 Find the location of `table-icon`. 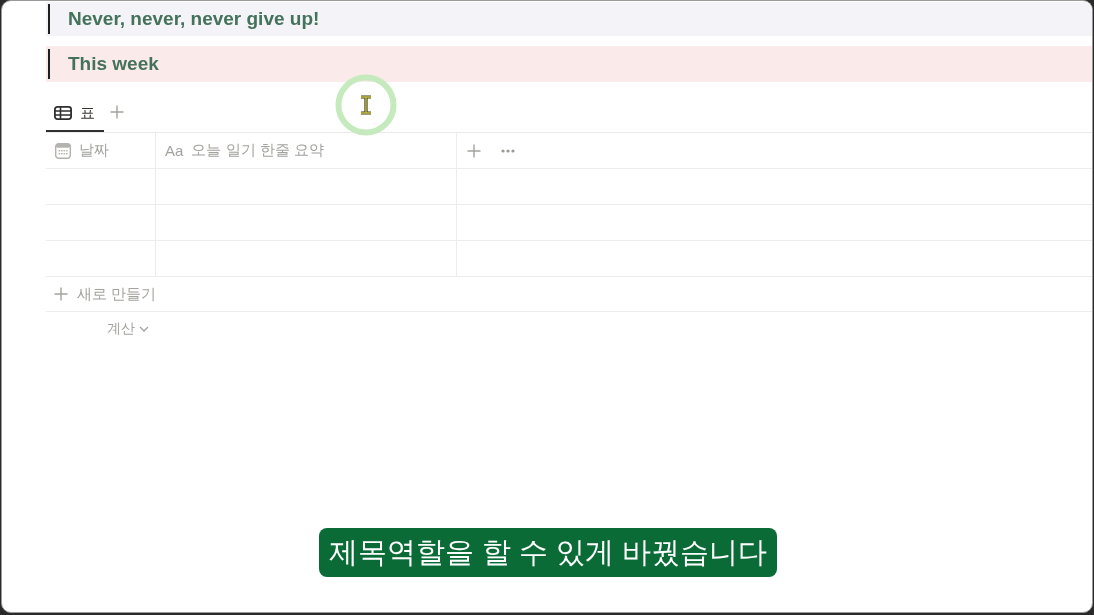

table-icon is located at coordinates (63, 113).